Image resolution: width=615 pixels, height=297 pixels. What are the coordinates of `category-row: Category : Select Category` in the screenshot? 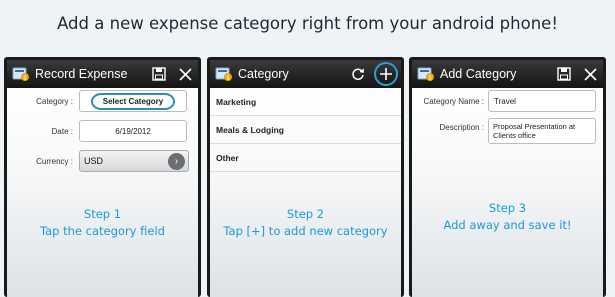 It's located at (102, 101).